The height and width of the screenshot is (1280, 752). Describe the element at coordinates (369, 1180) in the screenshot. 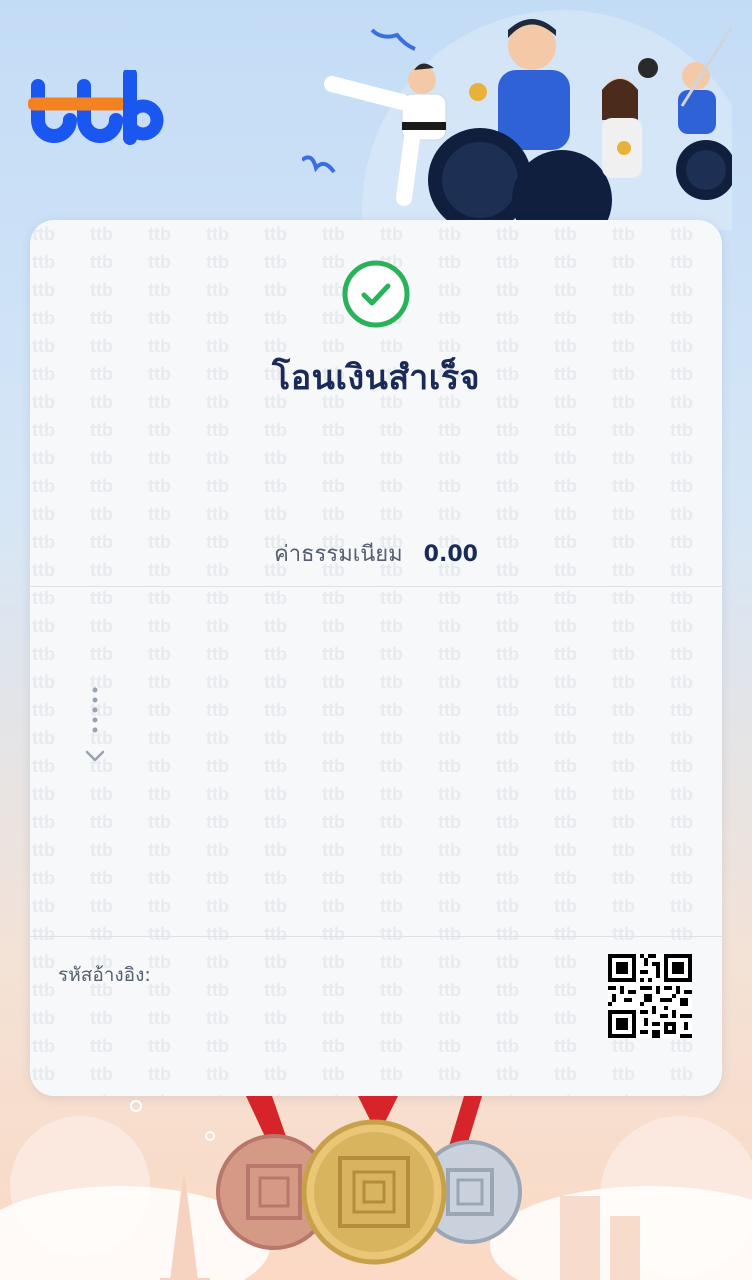

I see `medals-illustration` at that location.